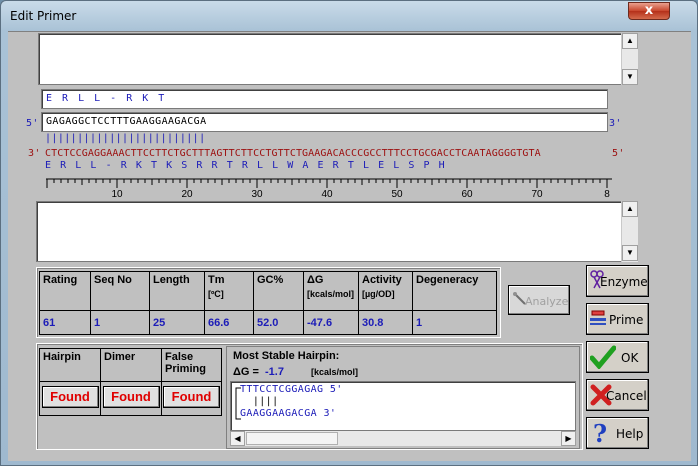 The image size is (698, 466). Describe the element at coordinates (454, 291) in the screenshot. I see `header-degeneracy: Degeneracy` at that location.